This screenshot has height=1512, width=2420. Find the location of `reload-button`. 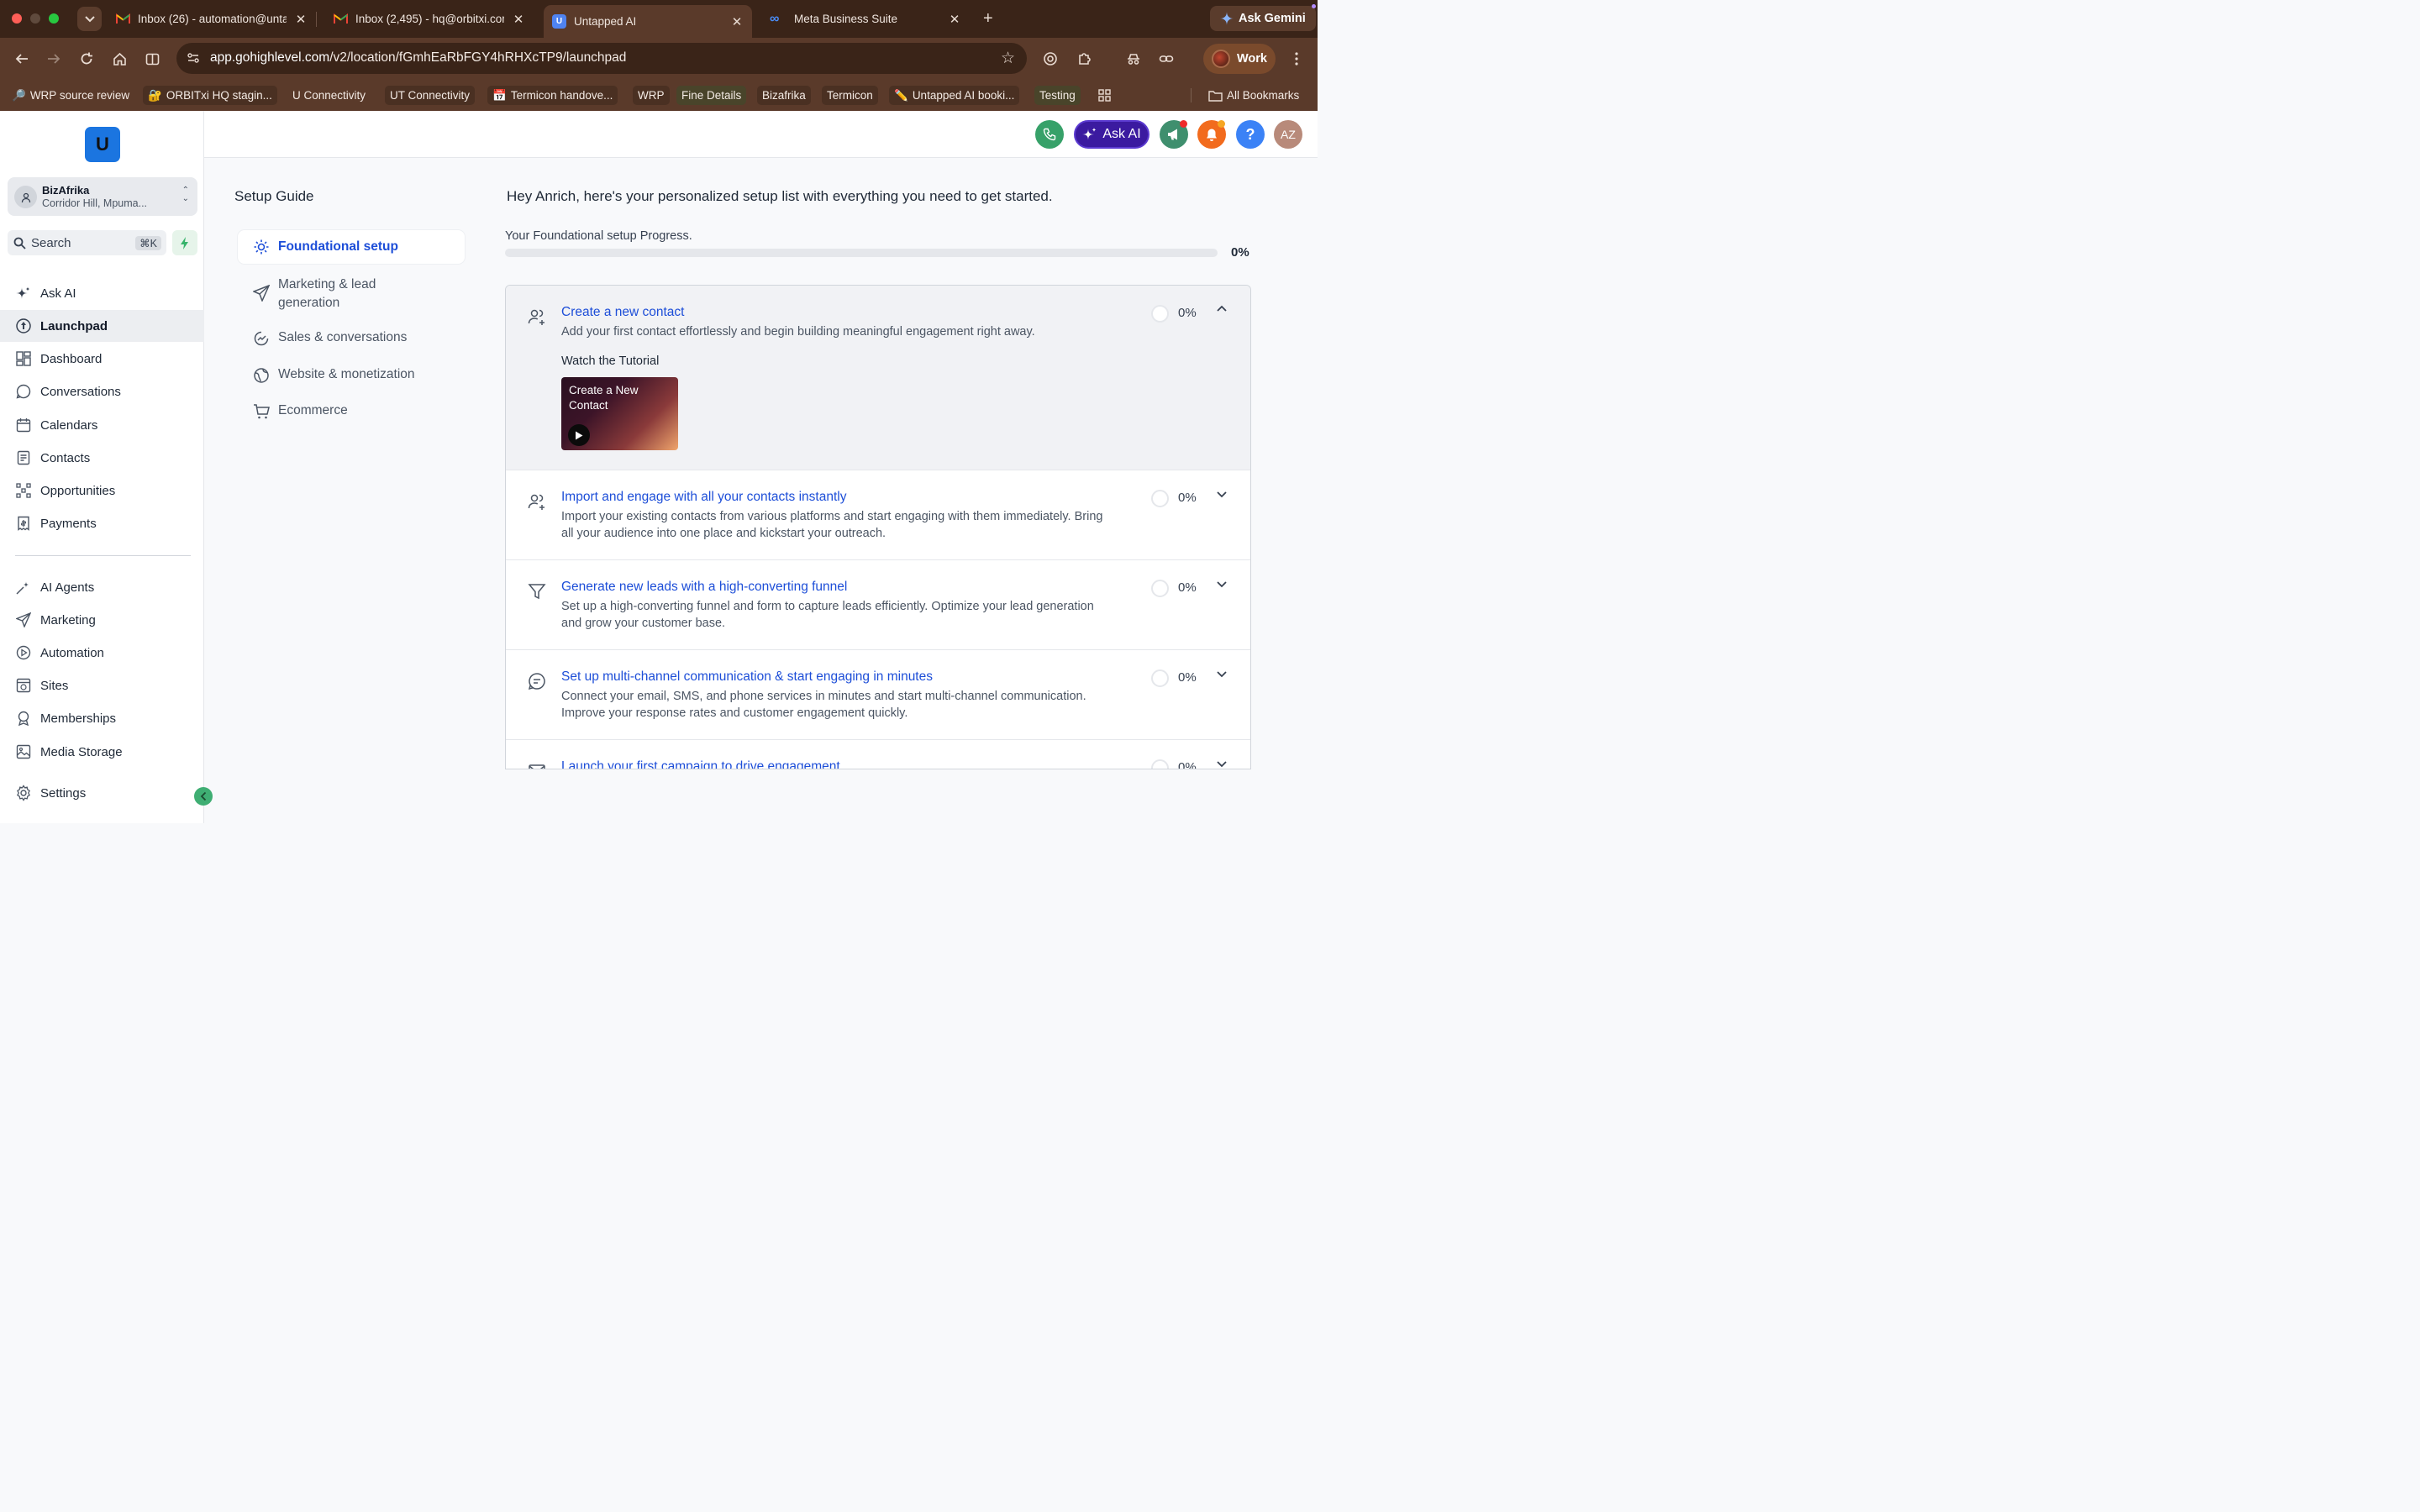

reload-button is located at coordinates (86, 59).